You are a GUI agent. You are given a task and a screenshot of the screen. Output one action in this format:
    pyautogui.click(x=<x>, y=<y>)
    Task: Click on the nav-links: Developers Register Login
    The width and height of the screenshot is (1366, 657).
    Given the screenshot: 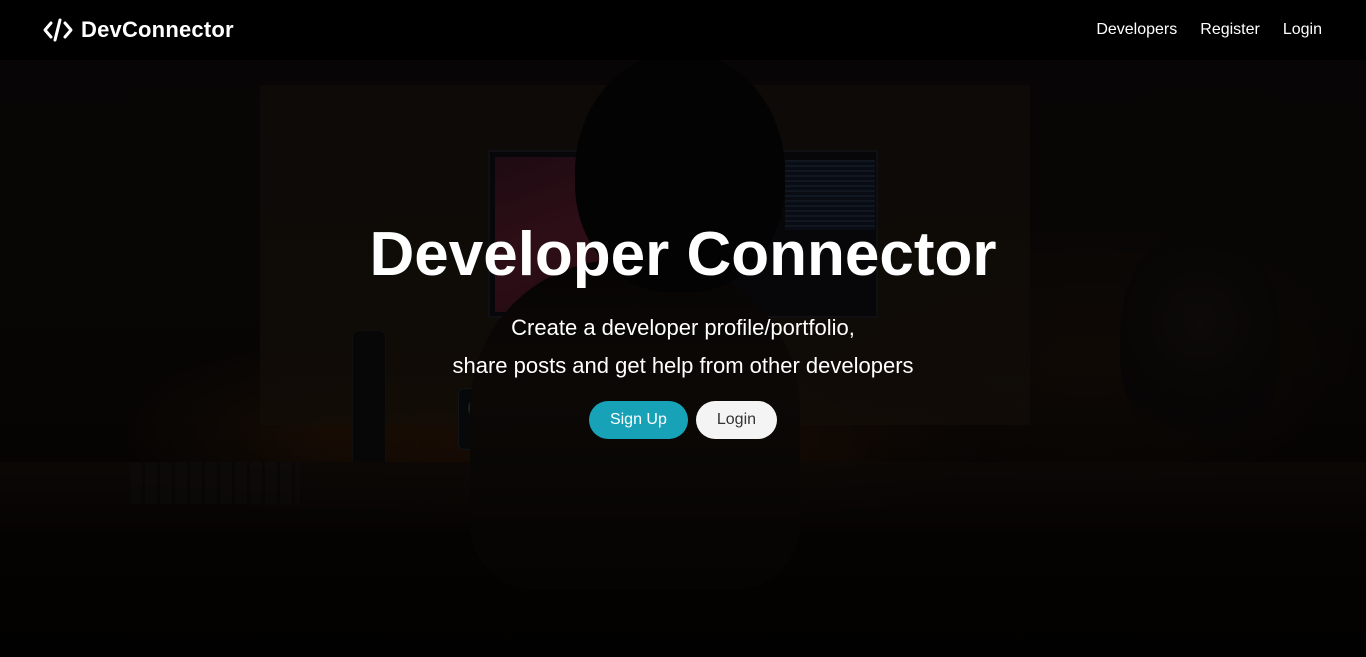 What is the action you would take?
    pyautogui.click(x=1209, y=30)
    